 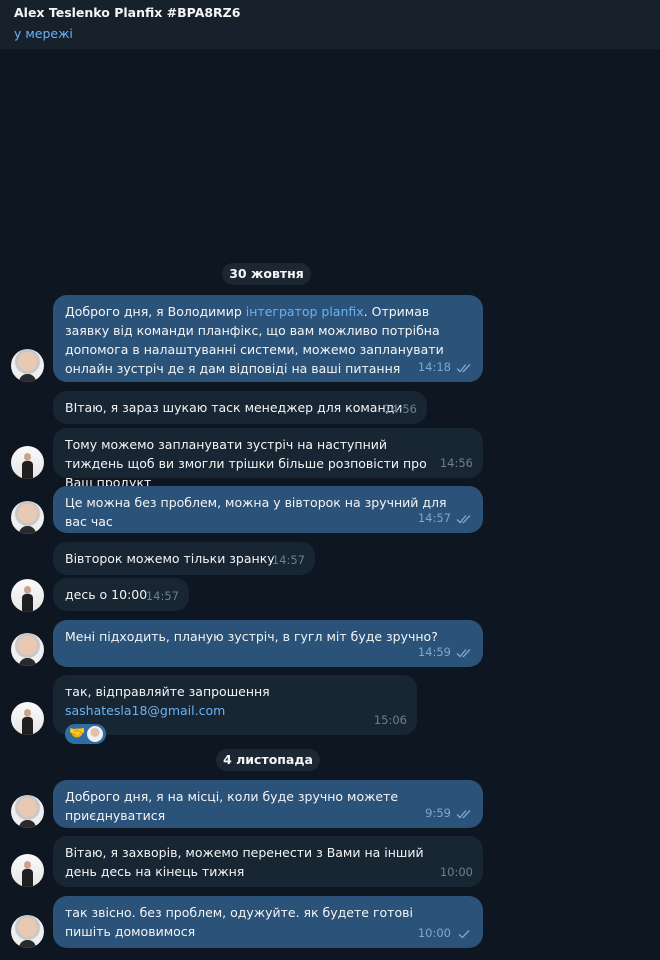 I want to click on message-meta: 15:06, so click(x=390, y=720).